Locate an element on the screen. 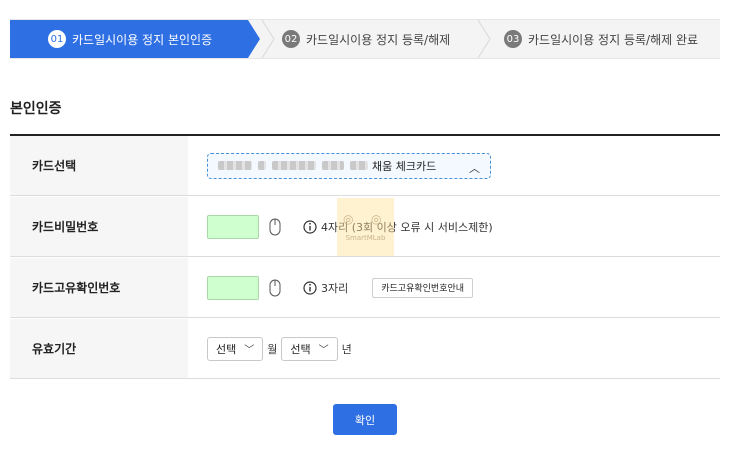  step-number: 02 is located at coordinates (291, 39).